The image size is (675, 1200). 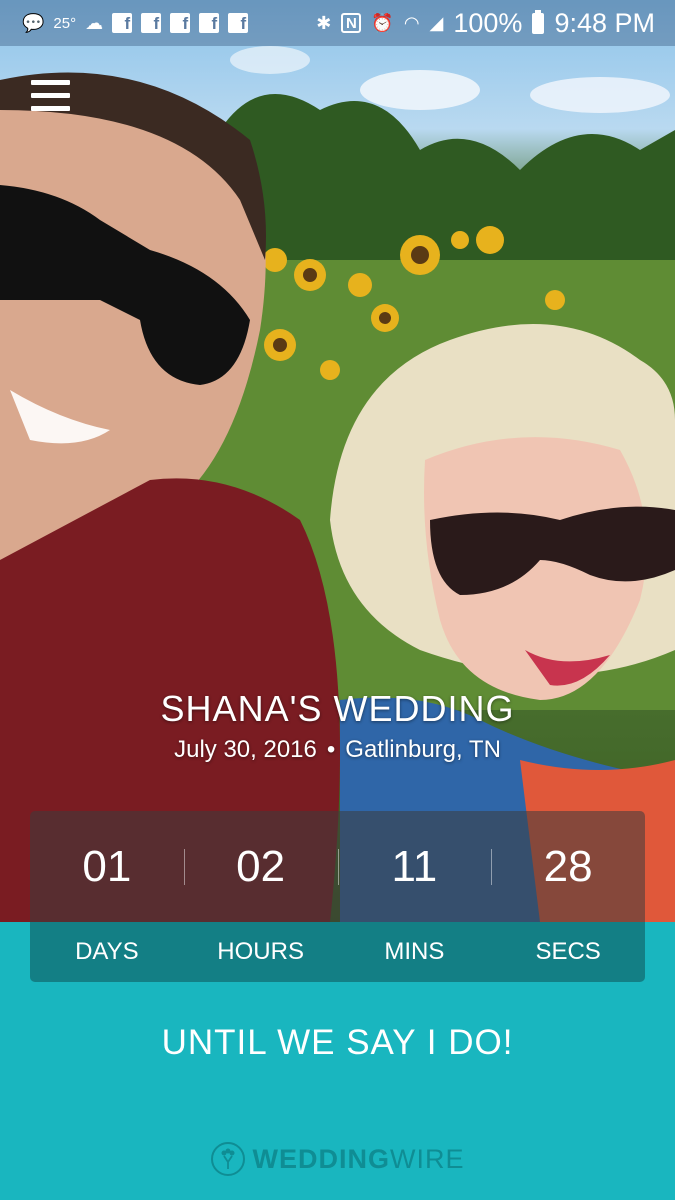 What do you see at coordinates (414, 951) in the screenshot?
I see `label-mins: MINS` at bounding box center [414, 951].